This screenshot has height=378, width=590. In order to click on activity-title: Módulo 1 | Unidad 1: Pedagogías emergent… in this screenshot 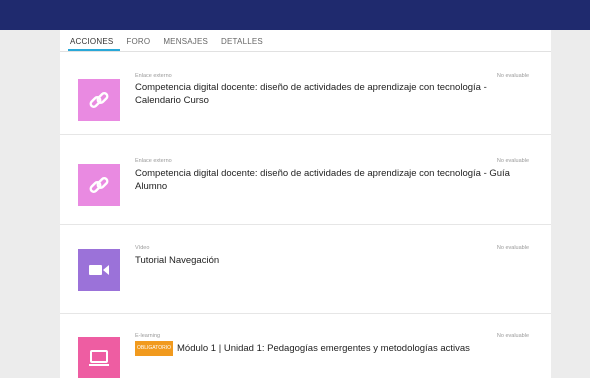, I will do `click(323, 348)`.